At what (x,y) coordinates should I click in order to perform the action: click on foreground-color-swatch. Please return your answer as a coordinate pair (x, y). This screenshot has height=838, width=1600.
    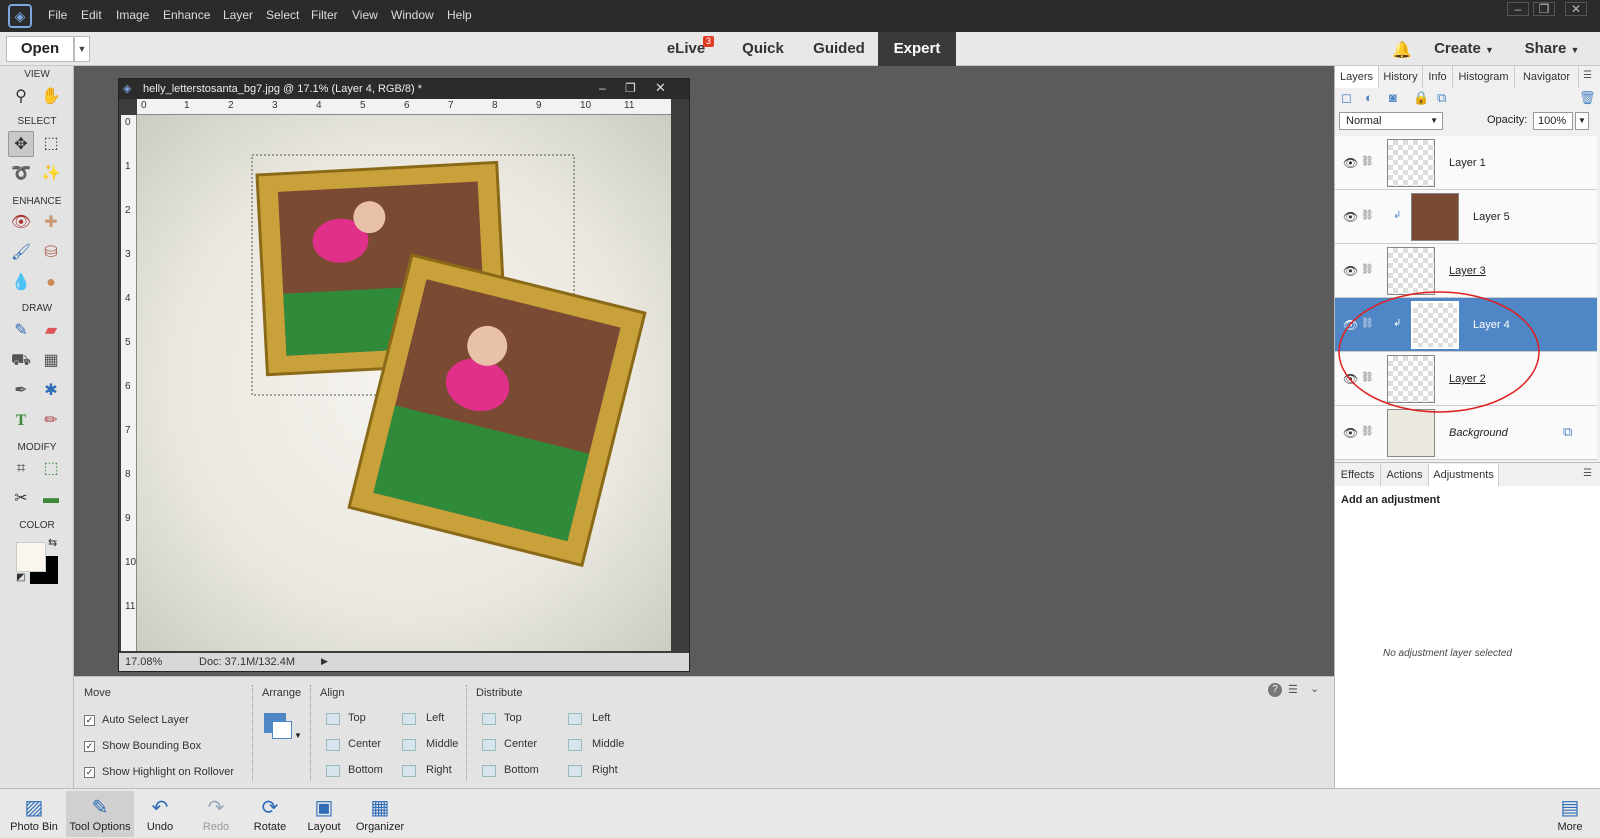
    Looking at the image, I should click on (31, 557).